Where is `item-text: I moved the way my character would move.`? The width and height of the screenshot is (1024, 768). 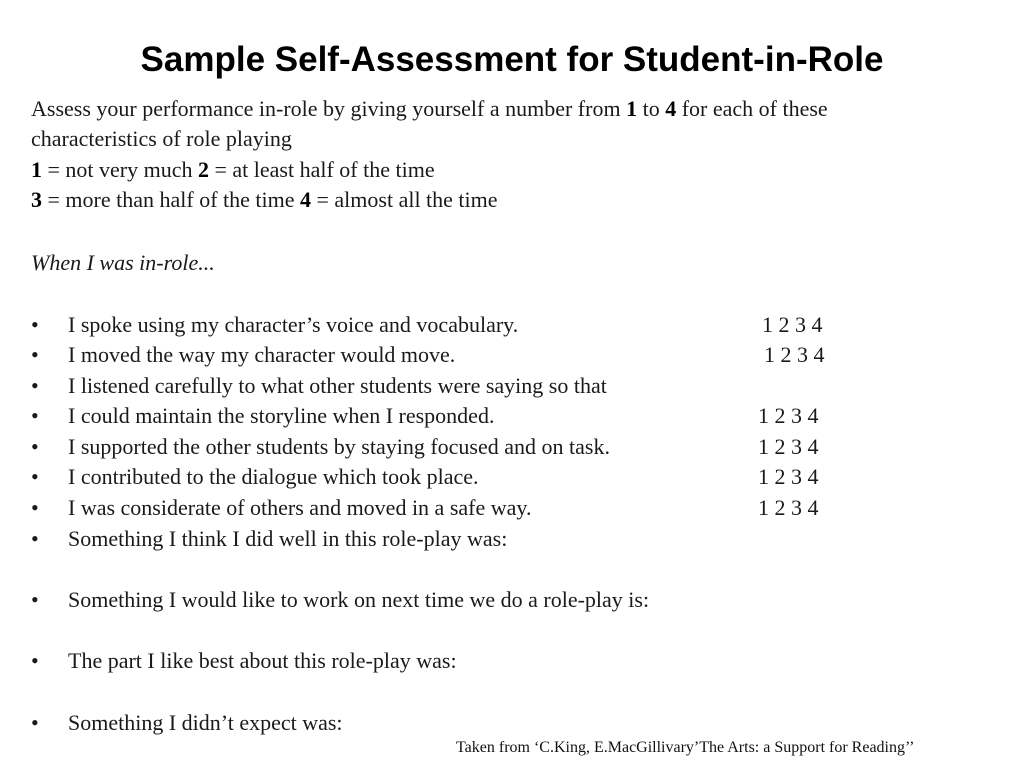 item-text: I moved the way my character would move. is located at coordinates (262, 354).